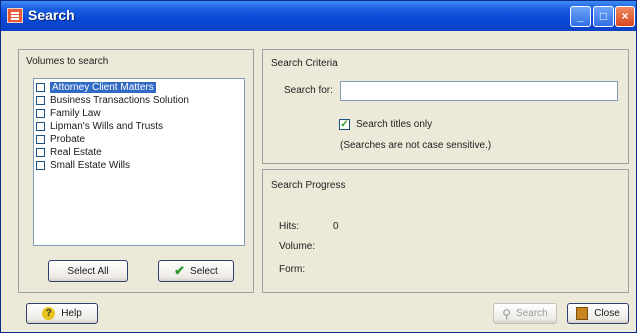 The width and height of the screenshot is (637, 333). I want to click on close-door-icon, so click(582, 313).